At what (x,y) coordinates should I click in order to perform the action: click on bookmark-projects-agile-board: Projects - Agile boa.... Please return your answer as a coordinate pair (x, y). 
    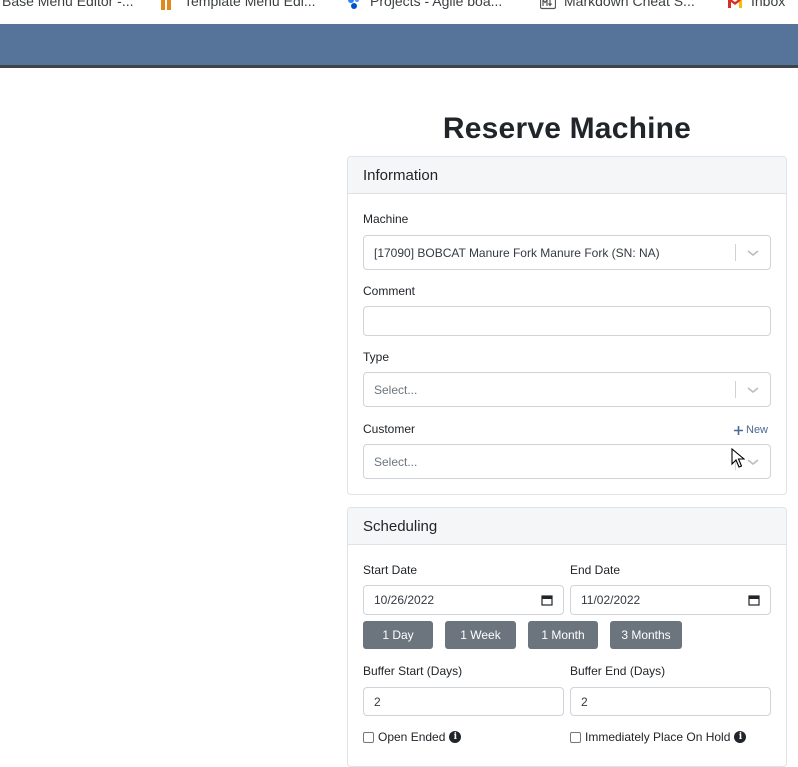
    Looking at the image, I should click on (424, 4).